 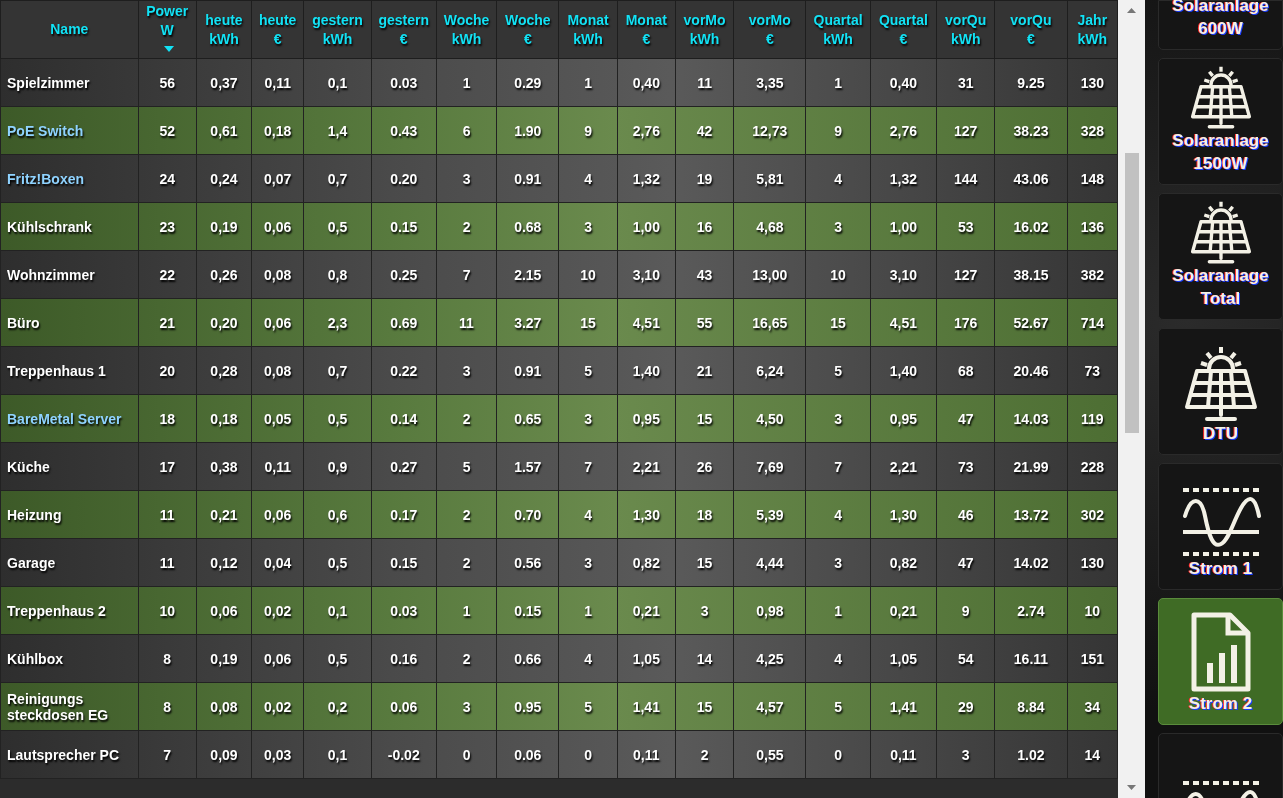 I want to click on table-cell: 0,9, so click(x=337, y=466).